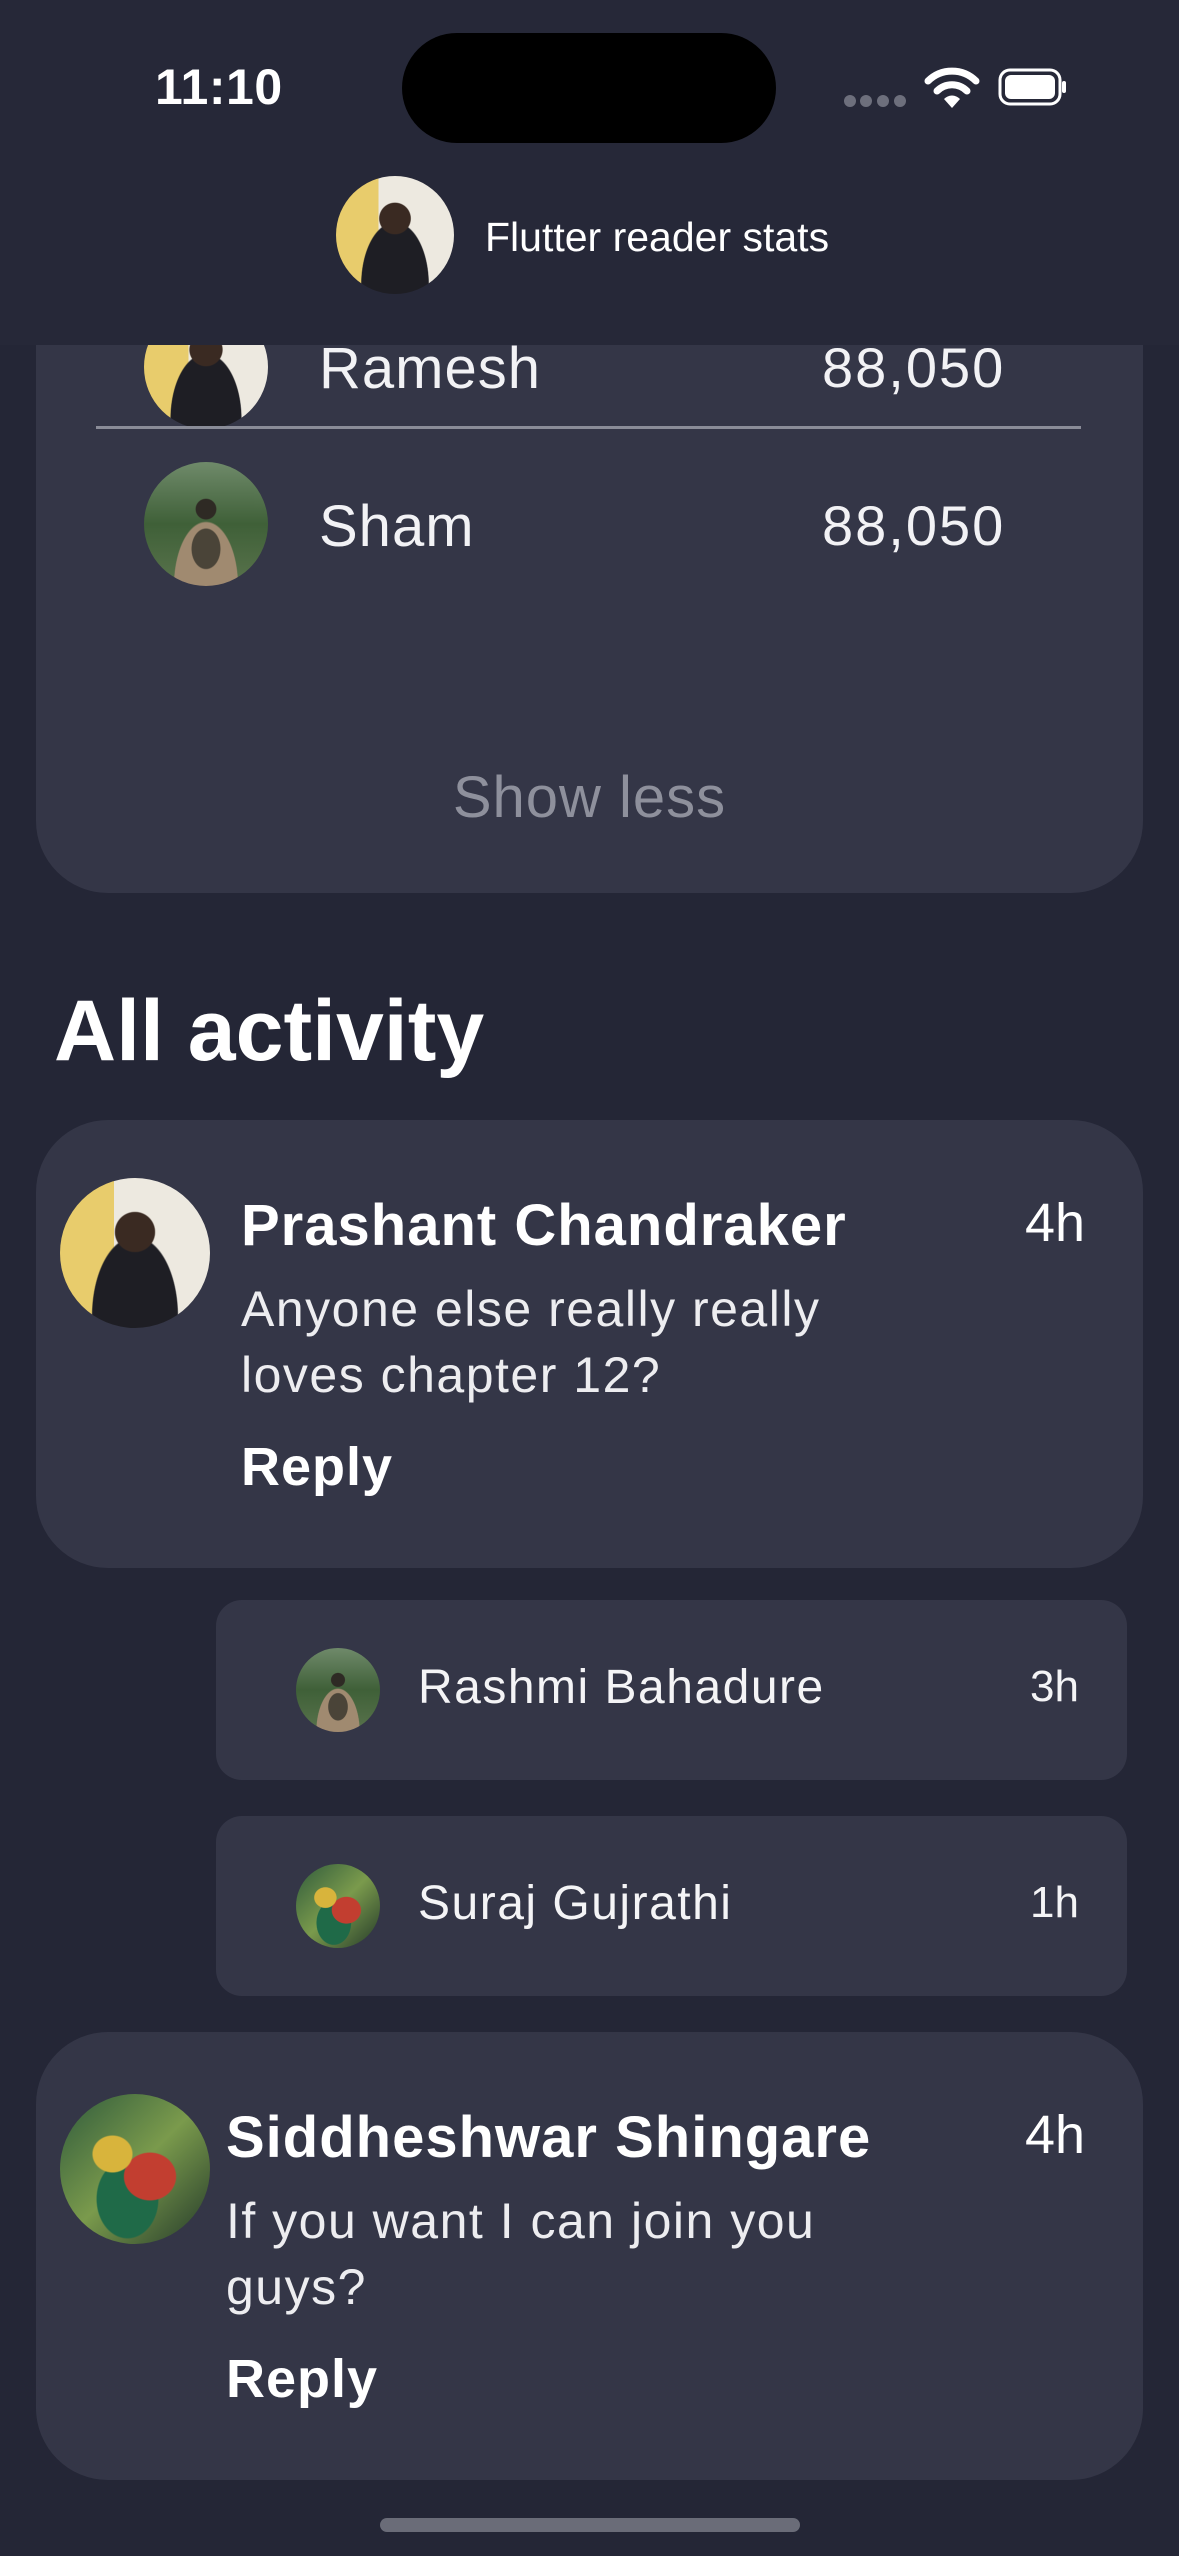 Image resolution: width=1179 pixels, height=2556 pixels. What do you see at coordinates (1032, 87) in the screenshot?
I see `battery-icon` at bounding box center [1032, 87].